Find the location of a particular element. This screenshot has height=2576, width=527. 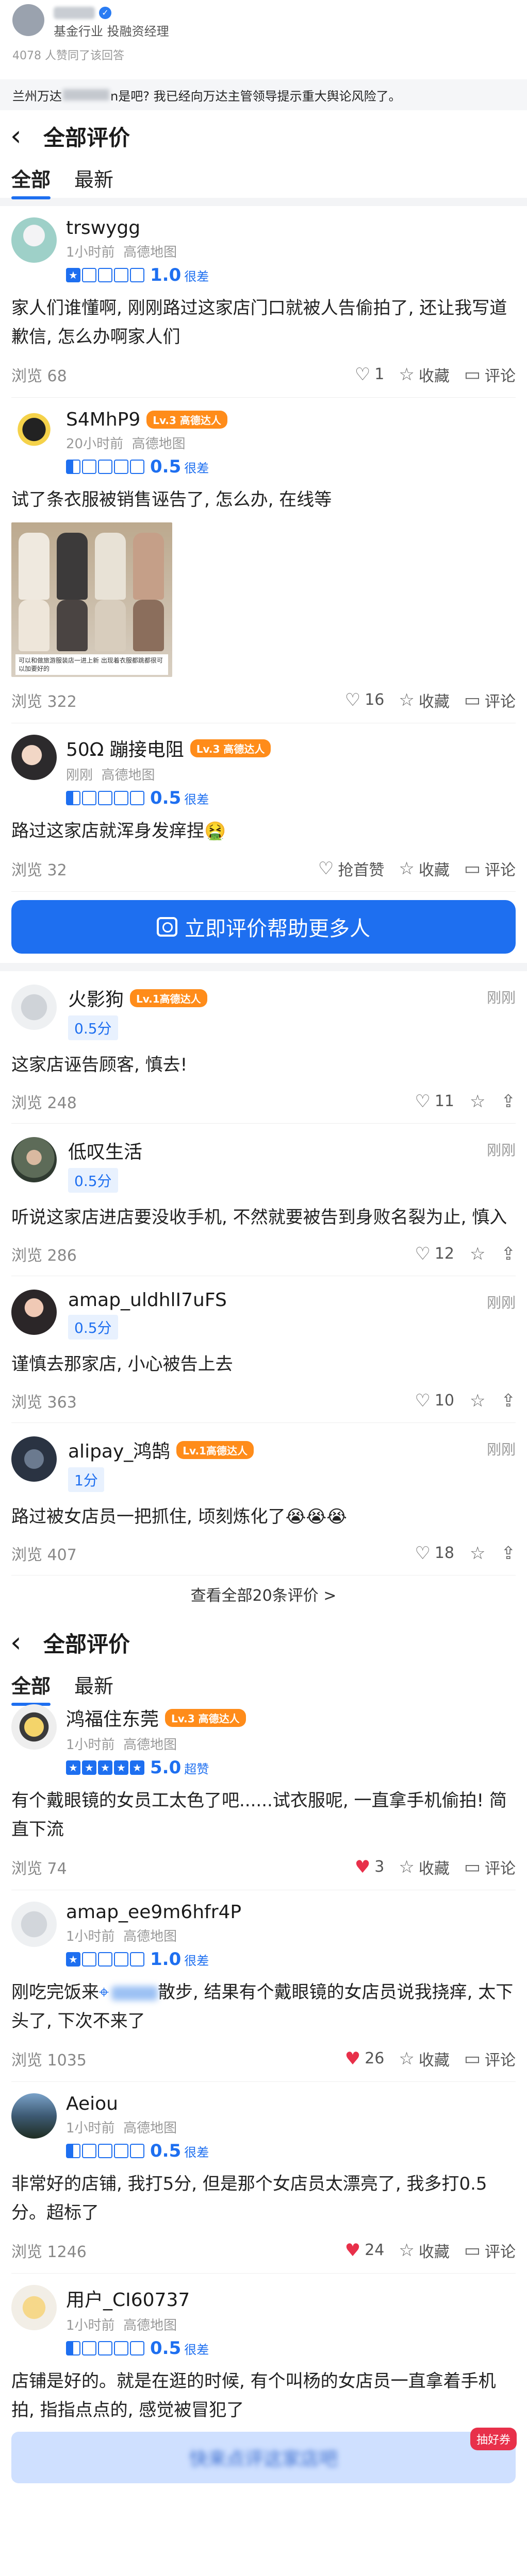

rating-score: 1.0 is located at coordinates (166, 275).